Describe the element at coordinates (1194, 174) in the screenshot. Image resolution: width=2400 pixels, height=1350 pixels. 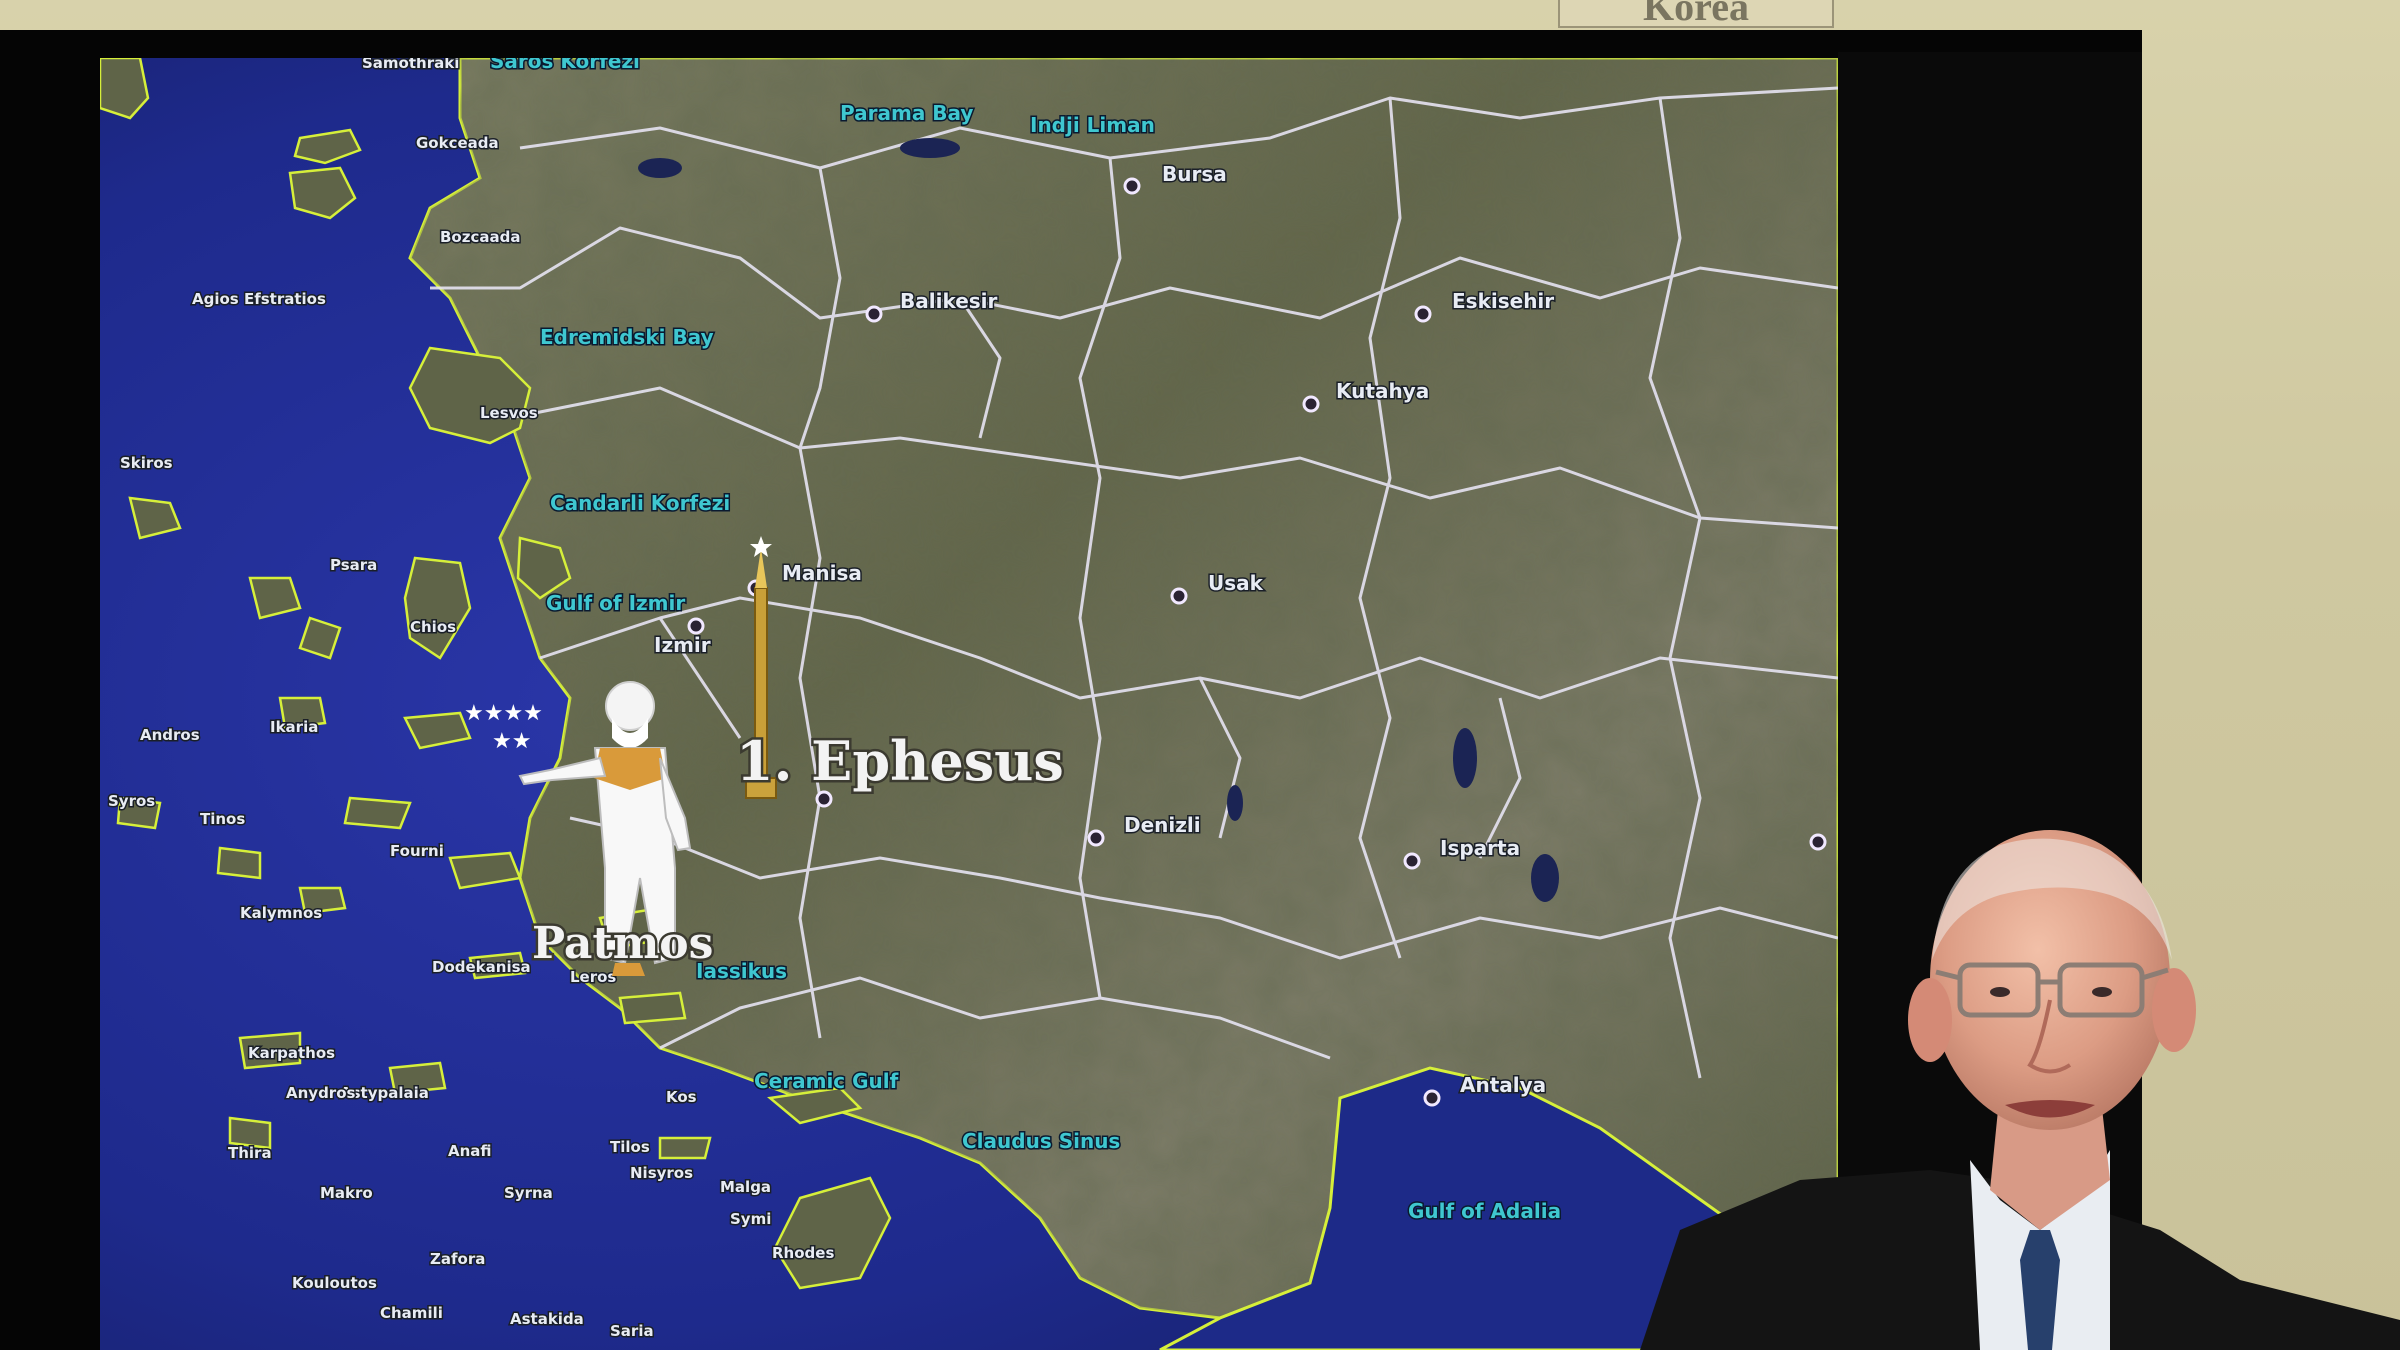
I see `city-label: Bursa` at that location.